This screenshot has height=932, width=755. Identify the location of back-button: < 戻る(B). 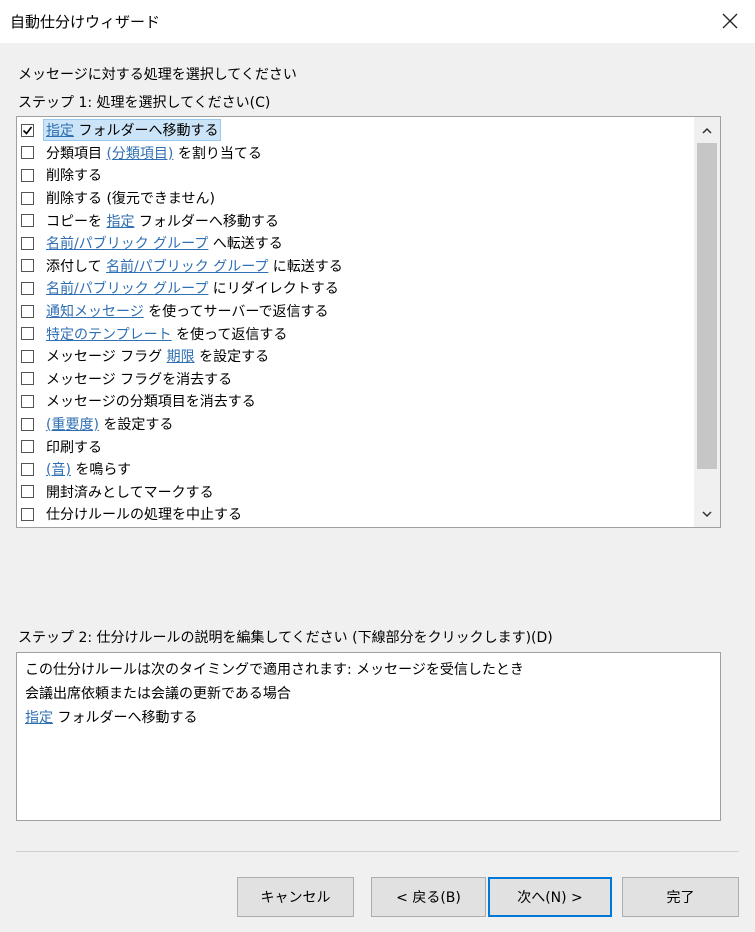
(428, 897).